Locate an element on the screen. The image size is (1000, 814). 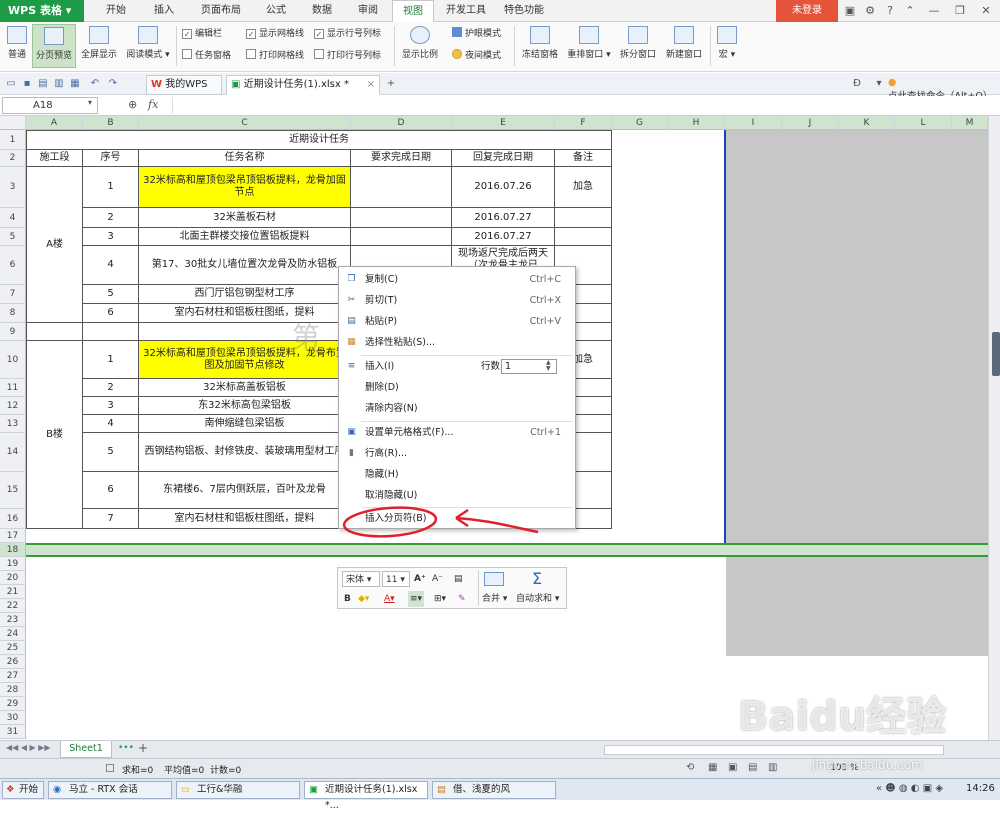
cell-task: 西钢结构铝板、封修铁皮、装玻璃用型材工序 is located at coordinates (245, 452).